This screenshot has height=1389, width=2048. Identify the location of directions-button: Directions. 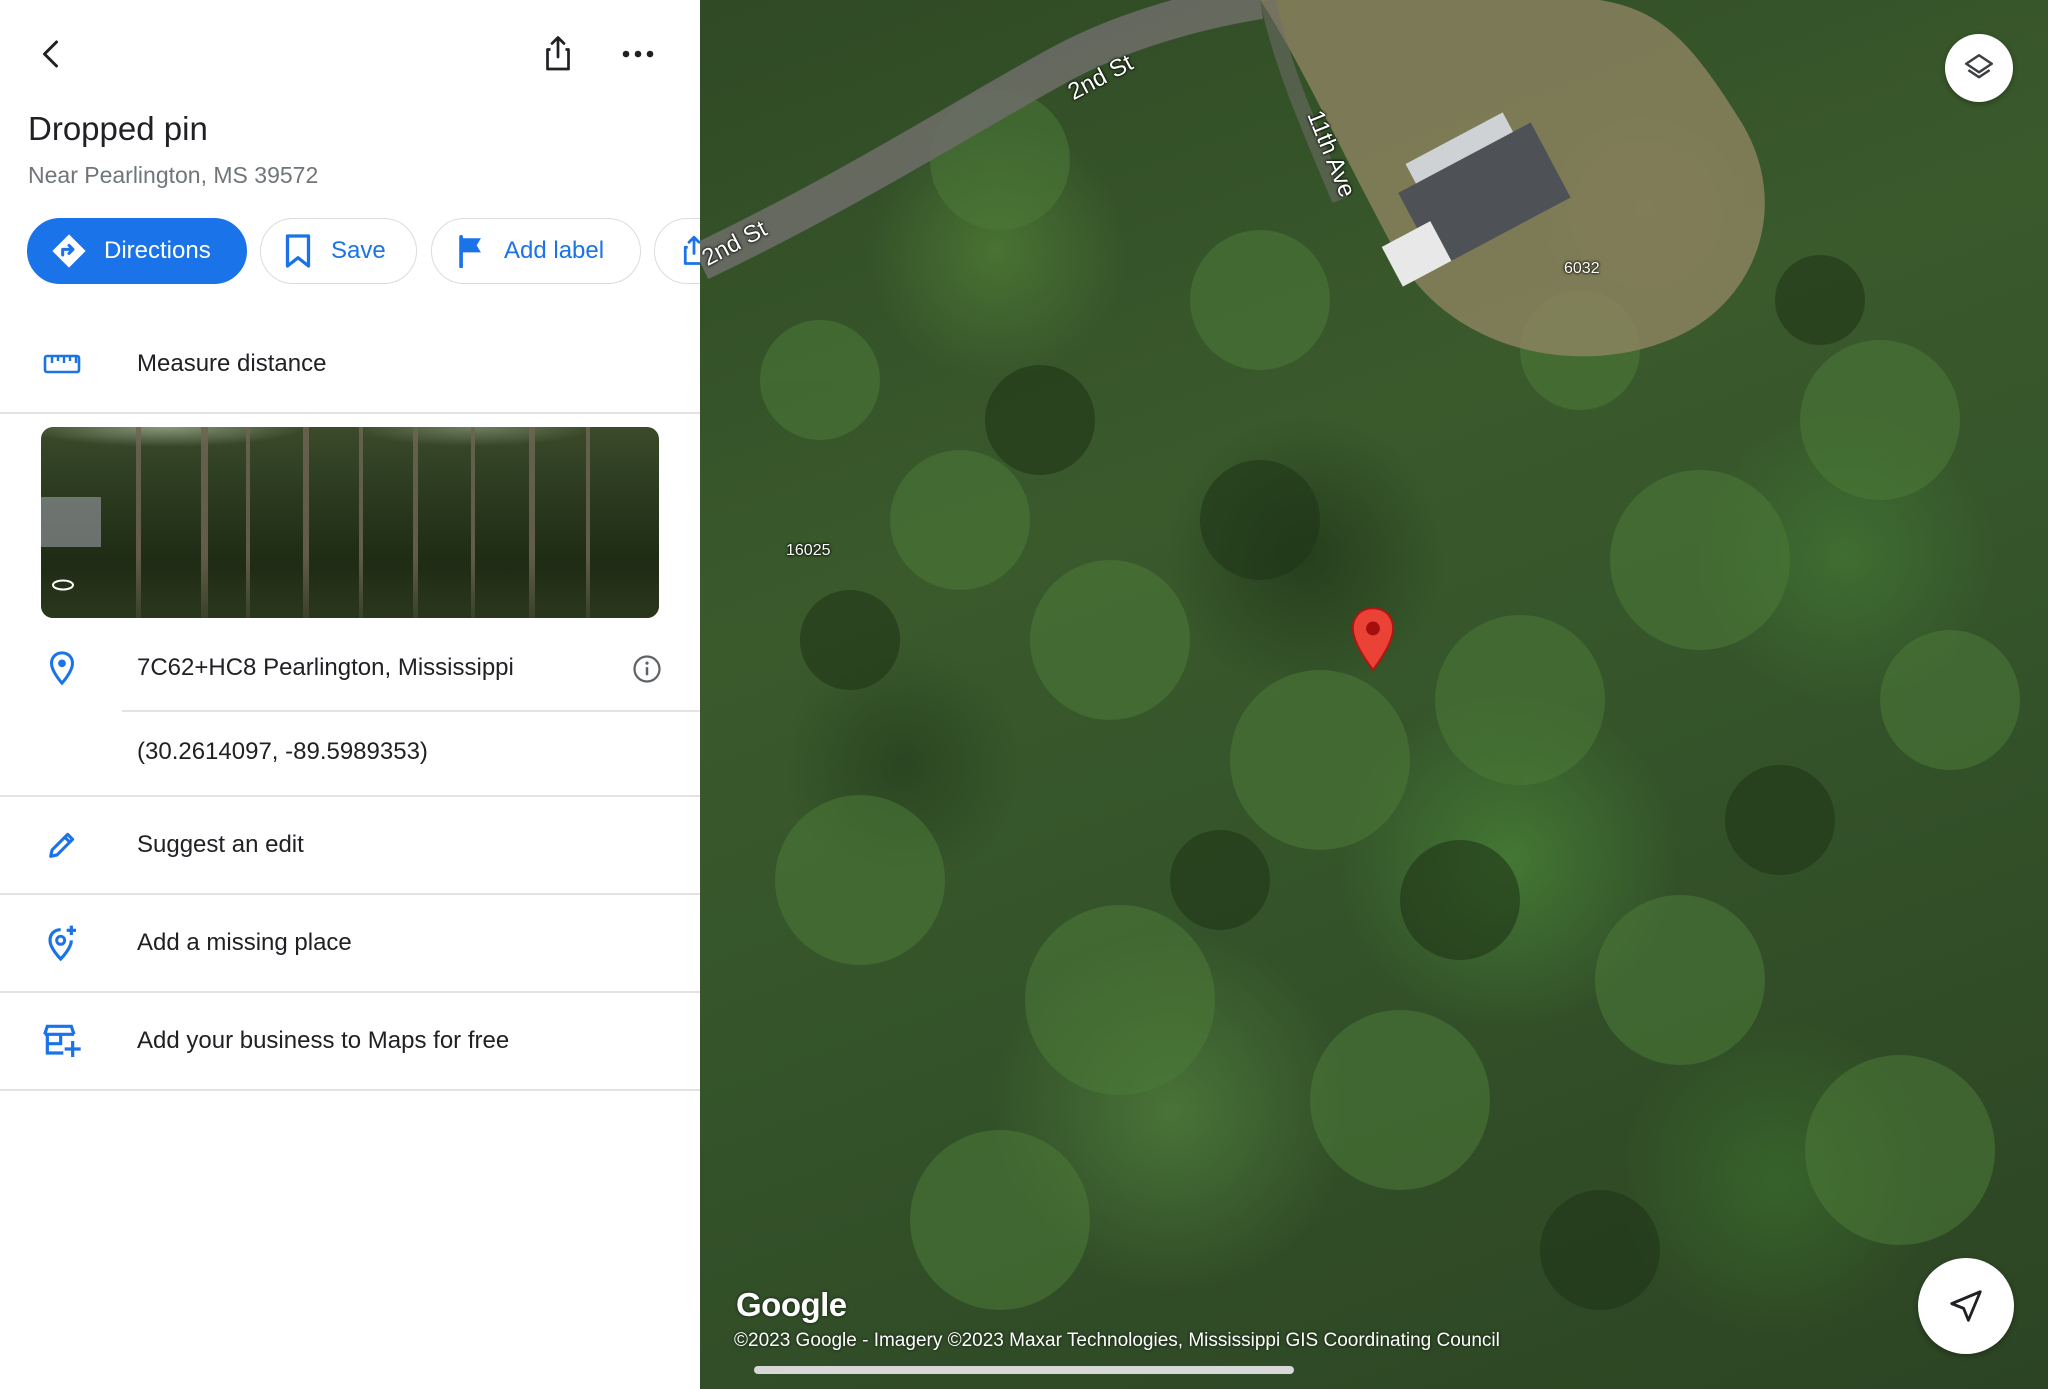
(137, 251).